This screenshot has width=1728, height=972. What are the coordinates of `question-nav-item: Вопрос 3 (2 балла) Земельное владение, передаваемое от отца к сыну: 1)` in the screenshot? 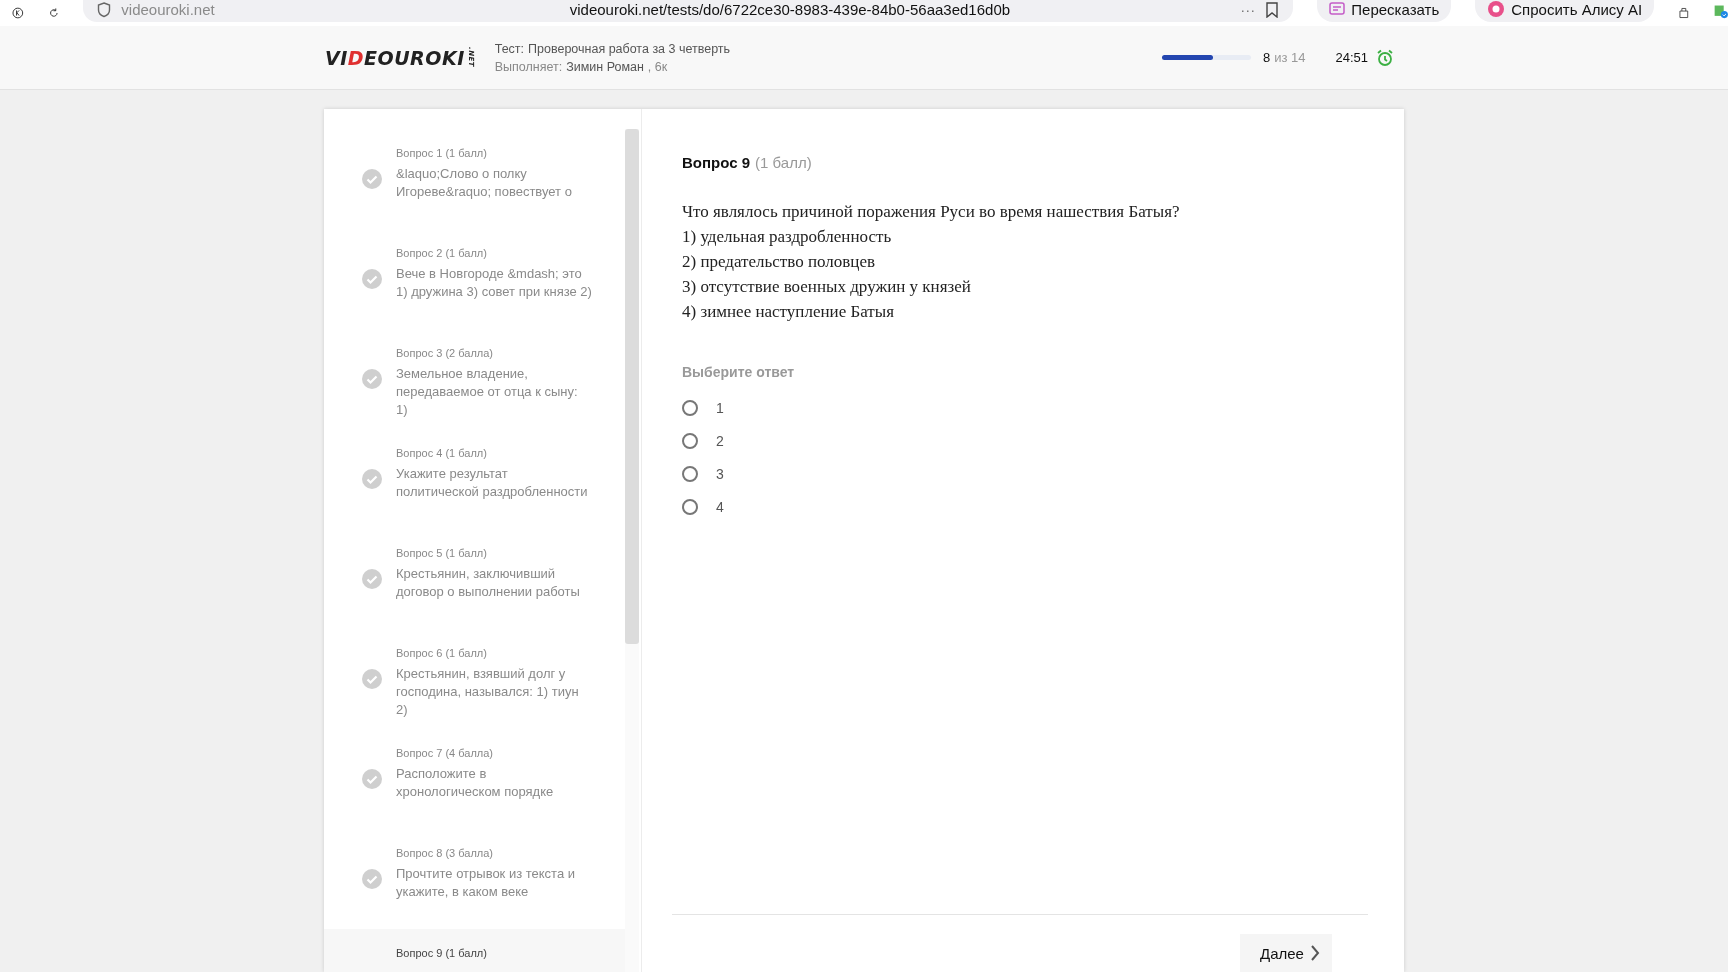 It's located at (474, 379).